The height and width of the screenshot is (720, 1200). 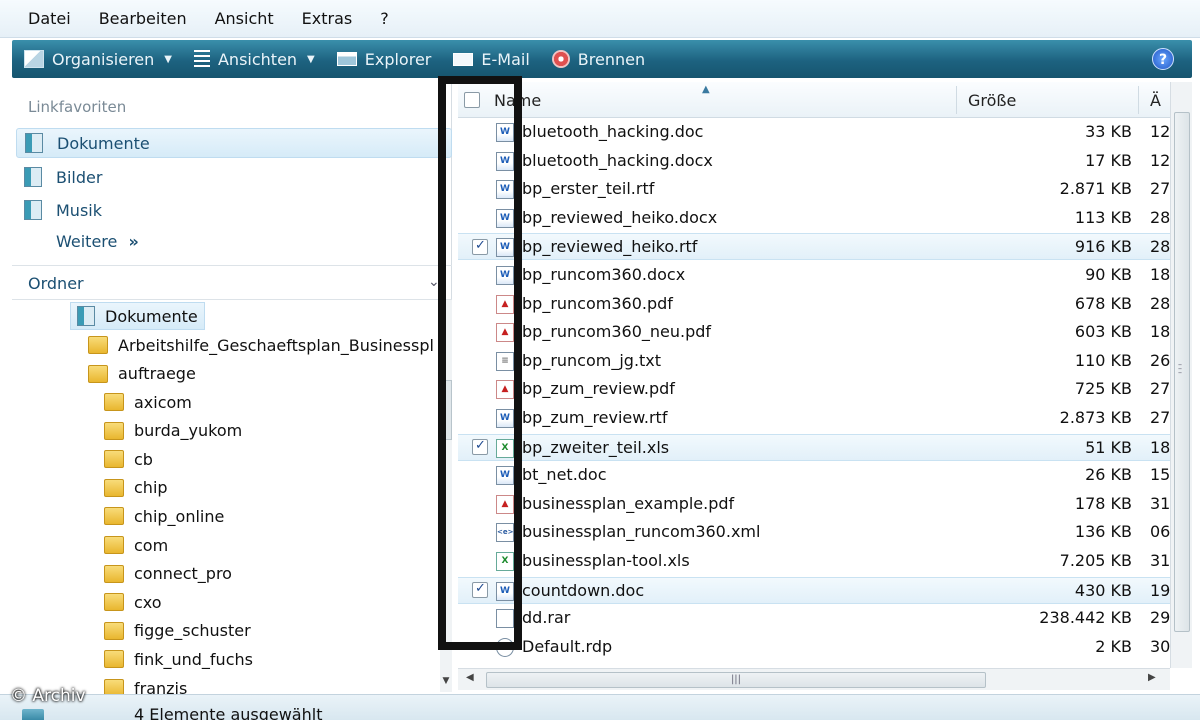 I want to click on favorite-dokumente: Dokumente, so click(x=234, y=143).